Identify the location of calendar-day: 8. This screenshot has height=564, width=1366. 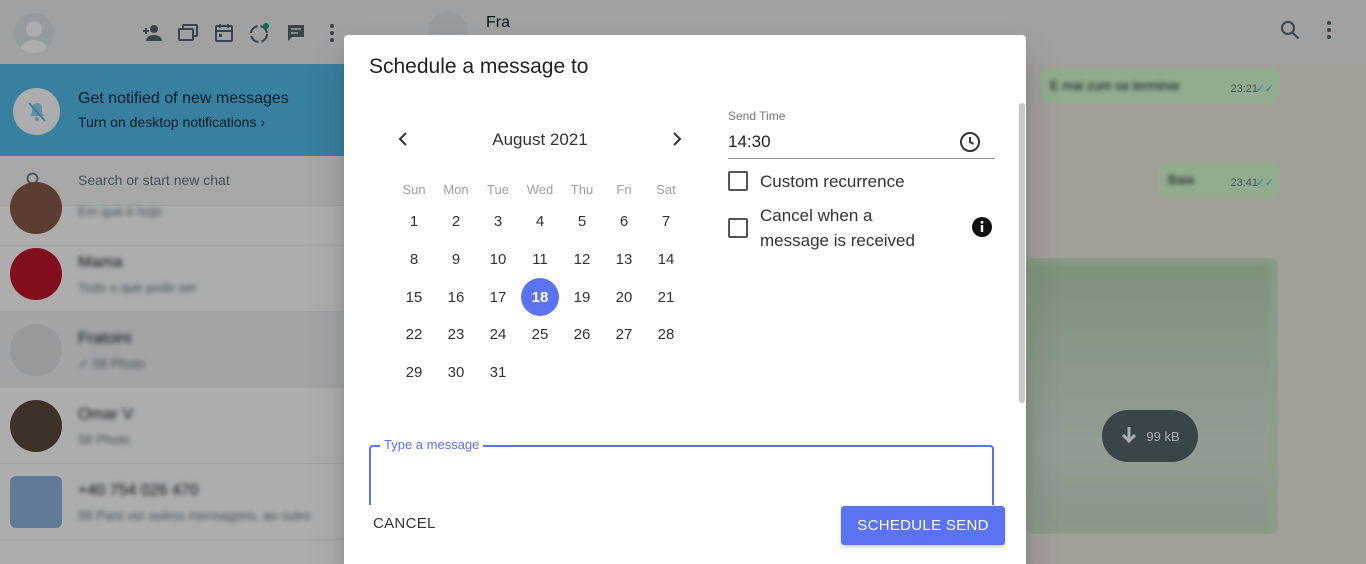
(414, 260).